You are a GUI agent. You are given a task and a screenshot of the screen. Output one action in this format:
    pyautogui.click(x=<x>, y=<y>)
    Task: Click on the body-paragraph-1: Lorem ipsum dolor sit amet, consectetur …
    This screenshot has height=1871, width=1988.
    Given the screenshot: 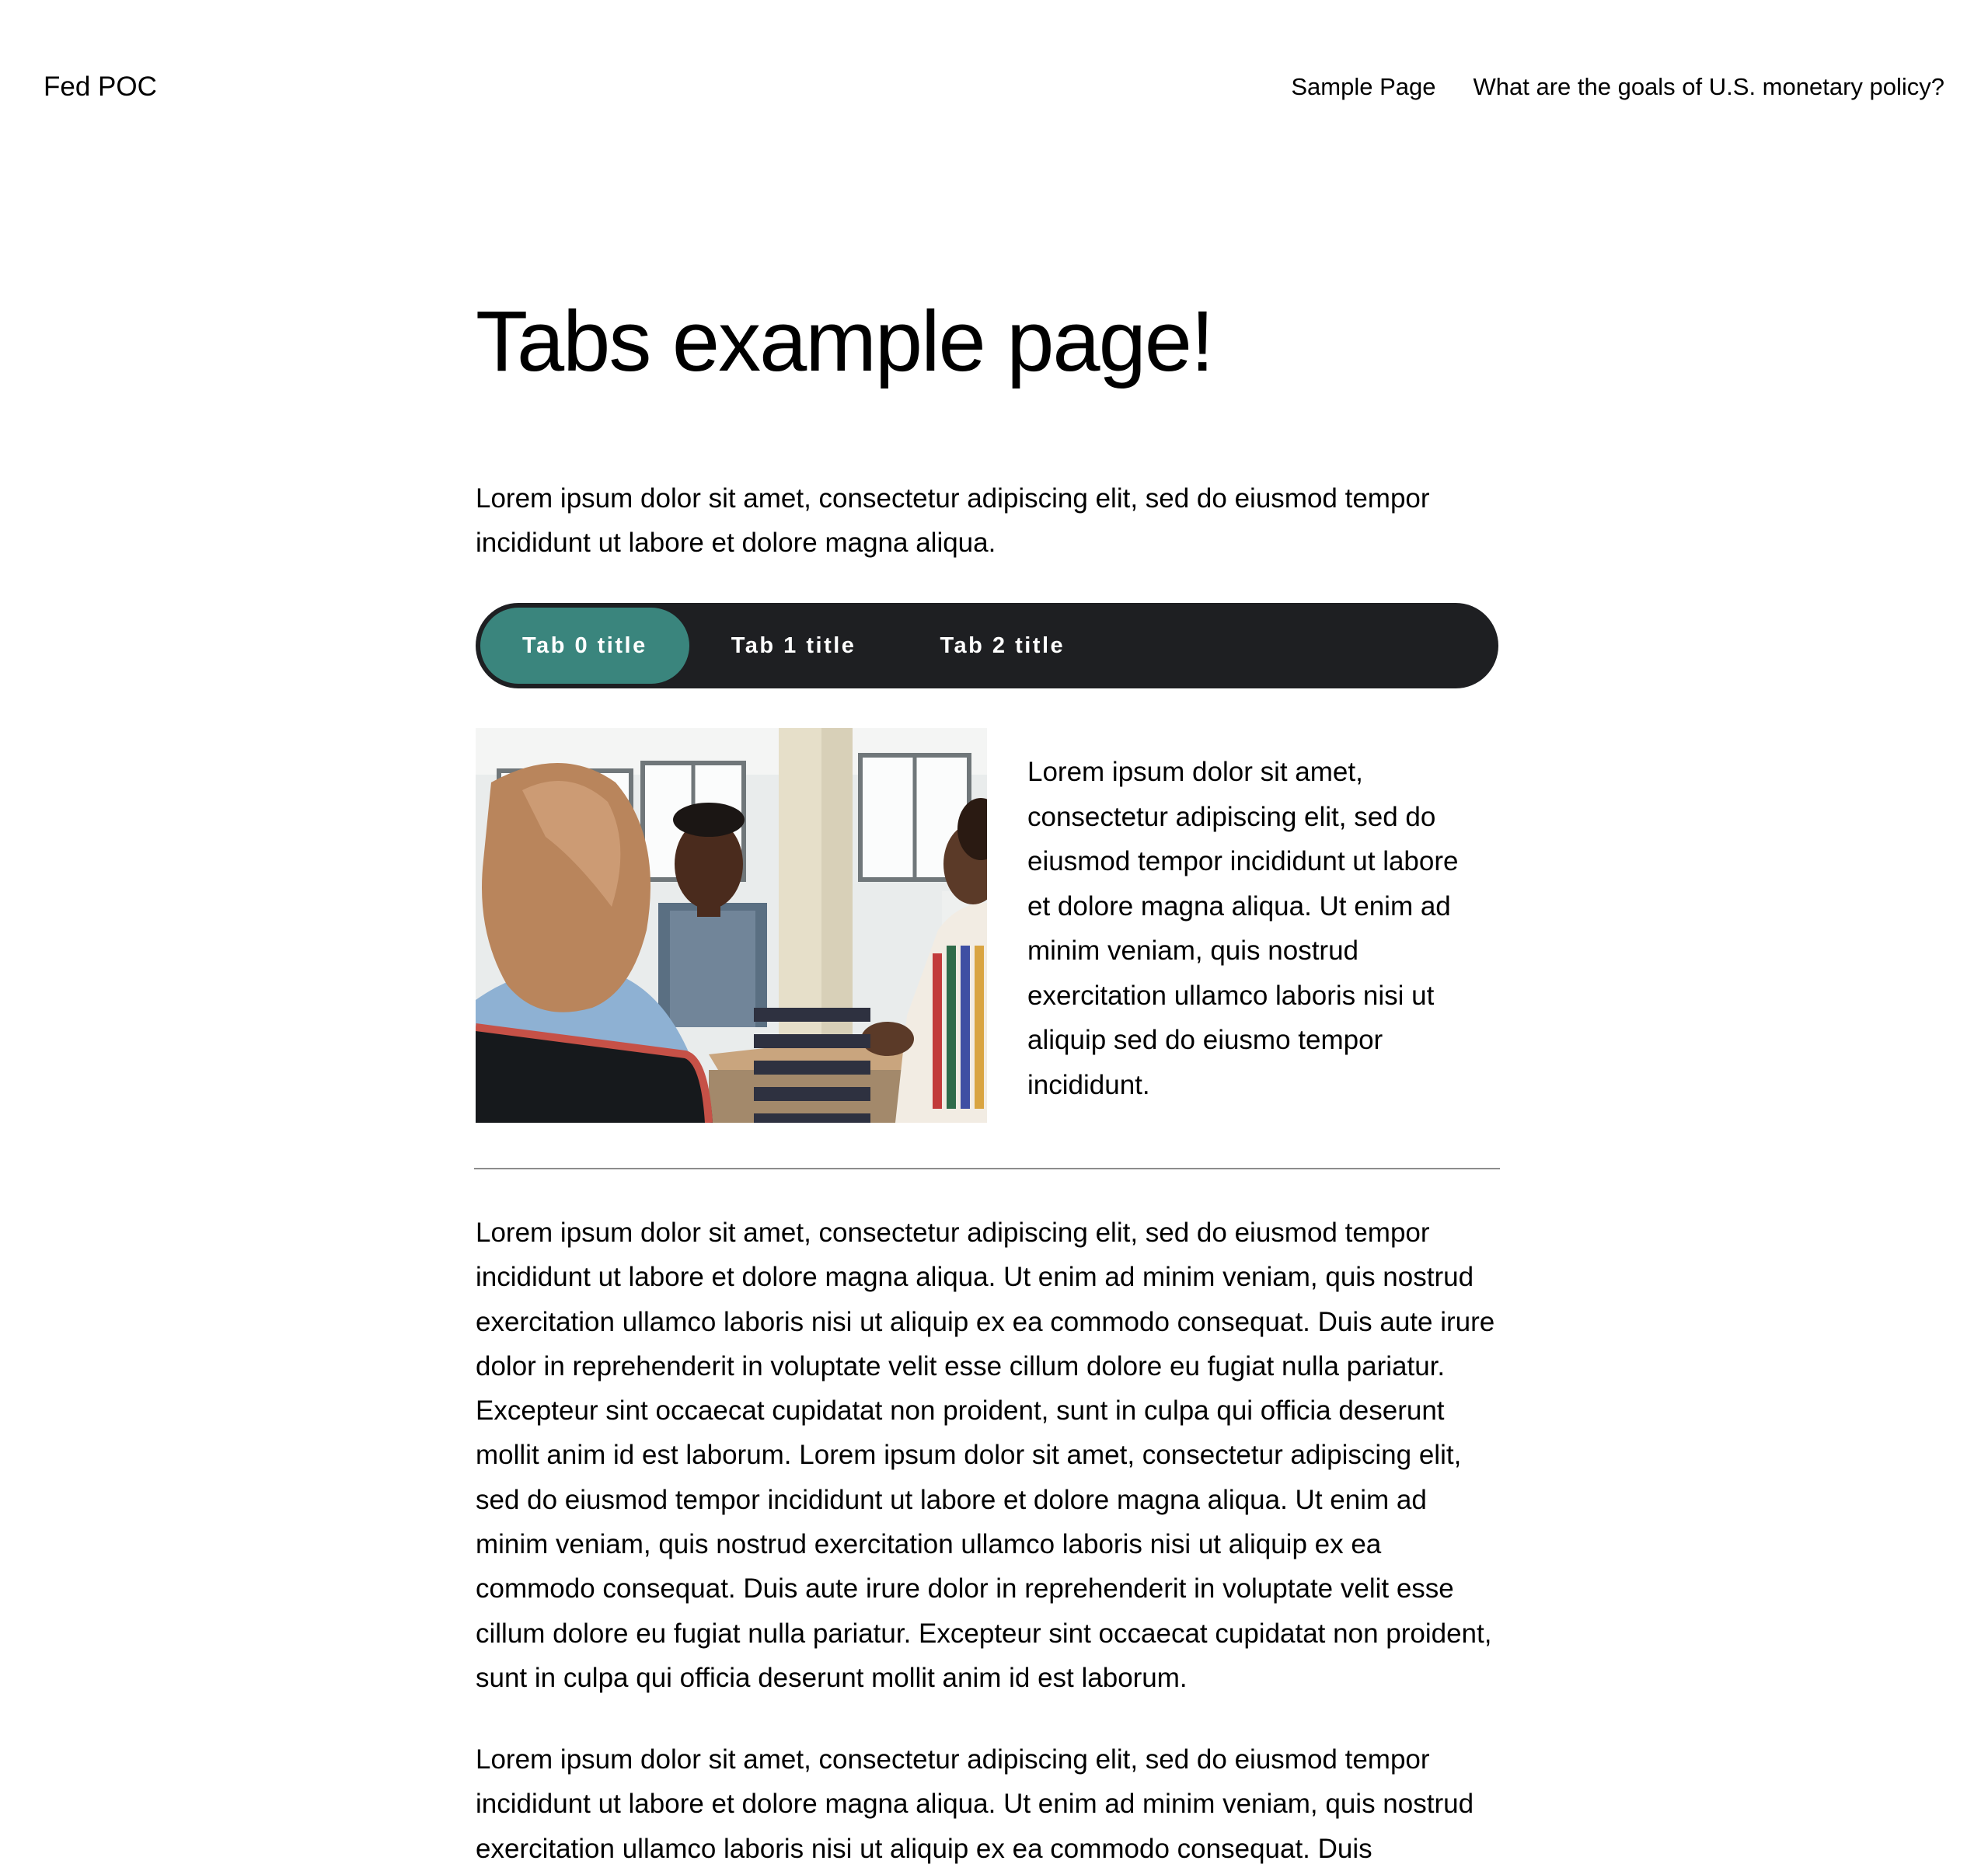 What is the action you would take?
    pyautogui.click(x=985, y=1455)
    